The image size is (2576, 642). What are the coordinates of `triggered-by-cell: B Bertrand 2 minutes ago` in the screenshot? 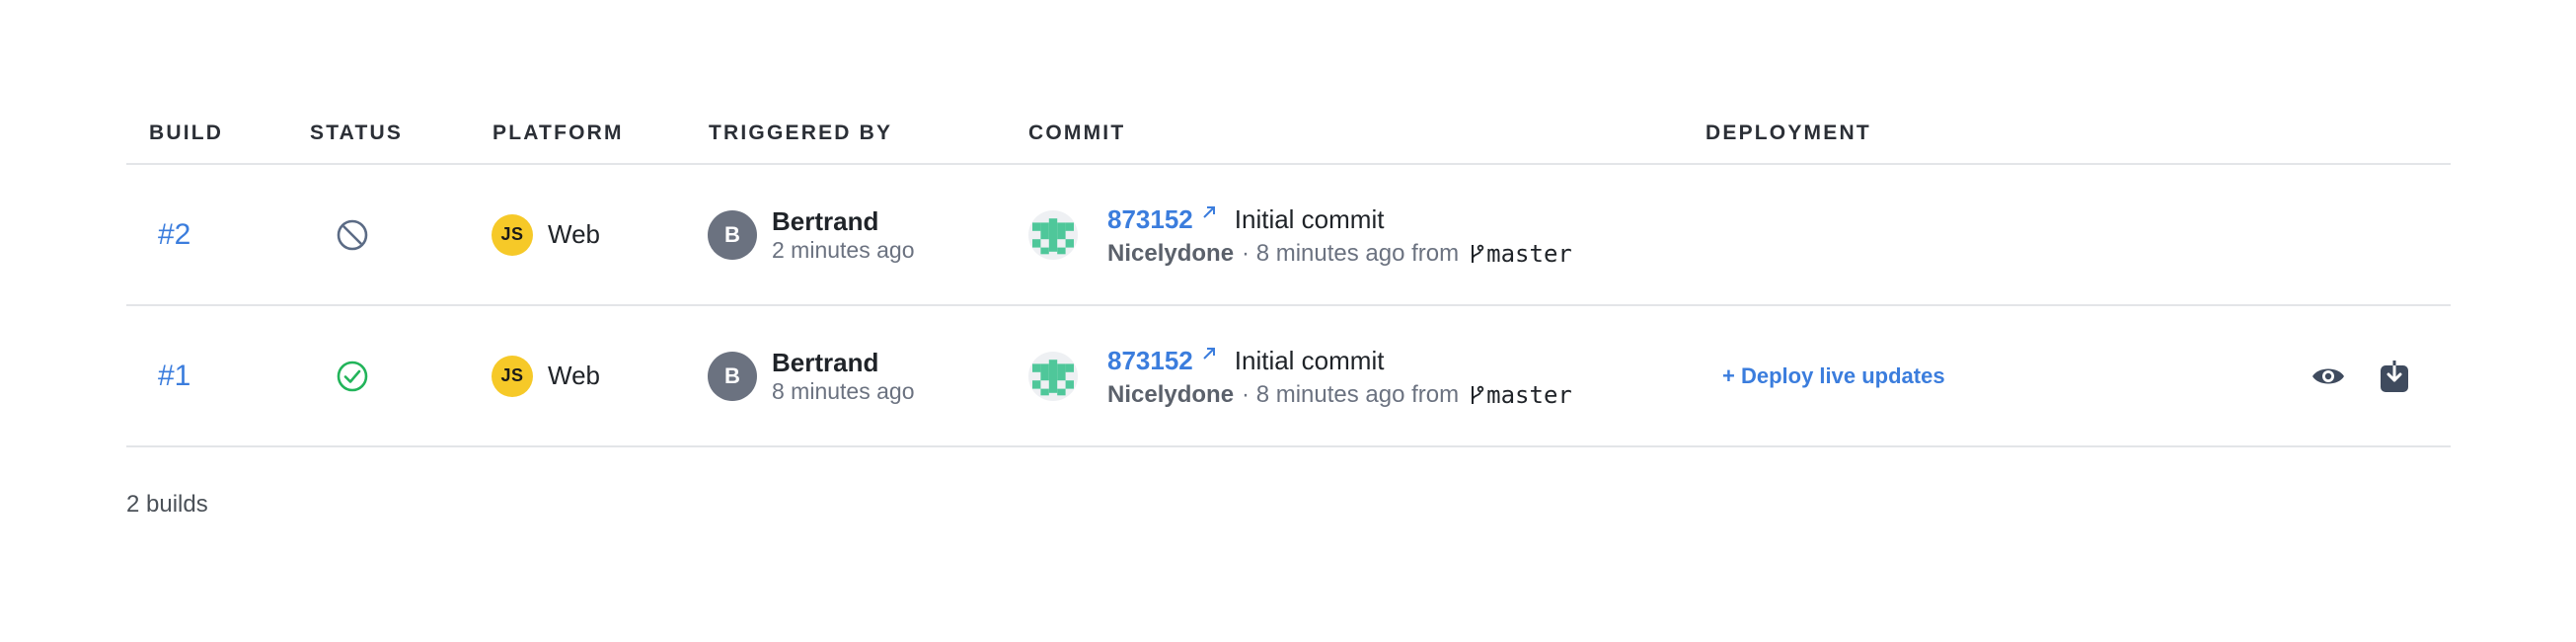 It's located at (811, 235).